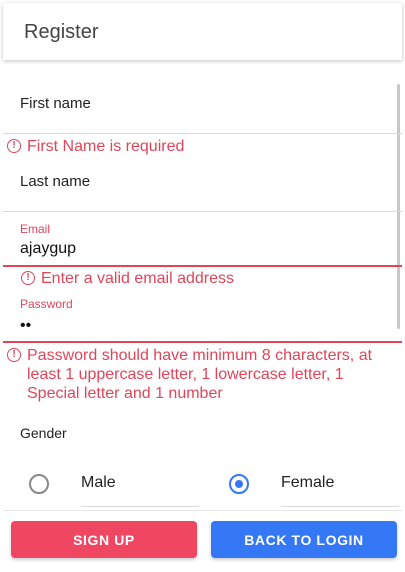  What do you see at coordinates (202, 239) in the screenshot?
I see `email-field: Email ajaygup` at bounding box center [202, 239].